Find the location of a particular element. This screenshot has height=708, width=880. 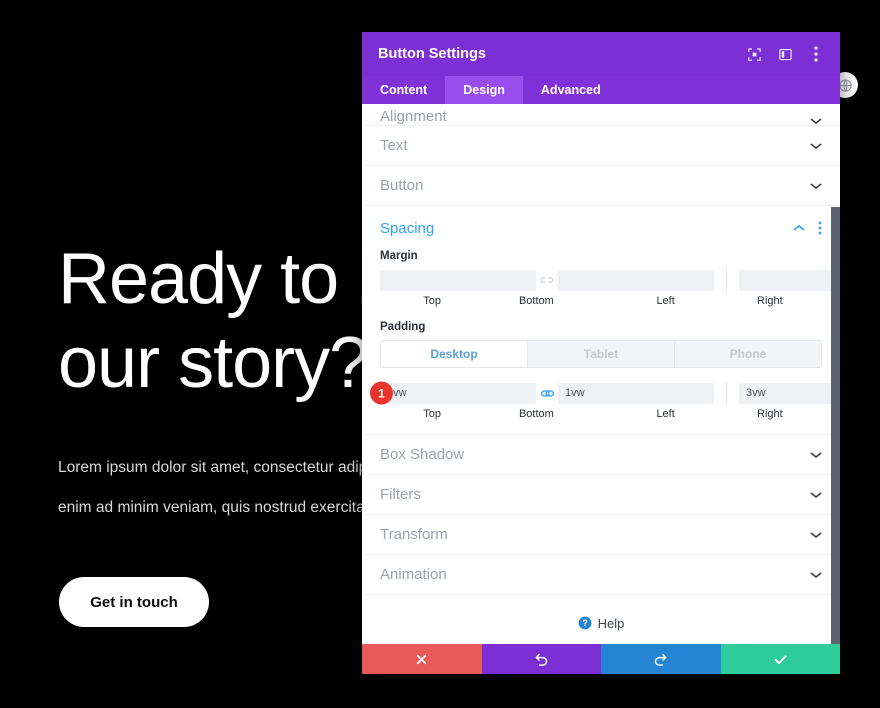

section-filters-label: Filters is located at coordinates (400, 494).